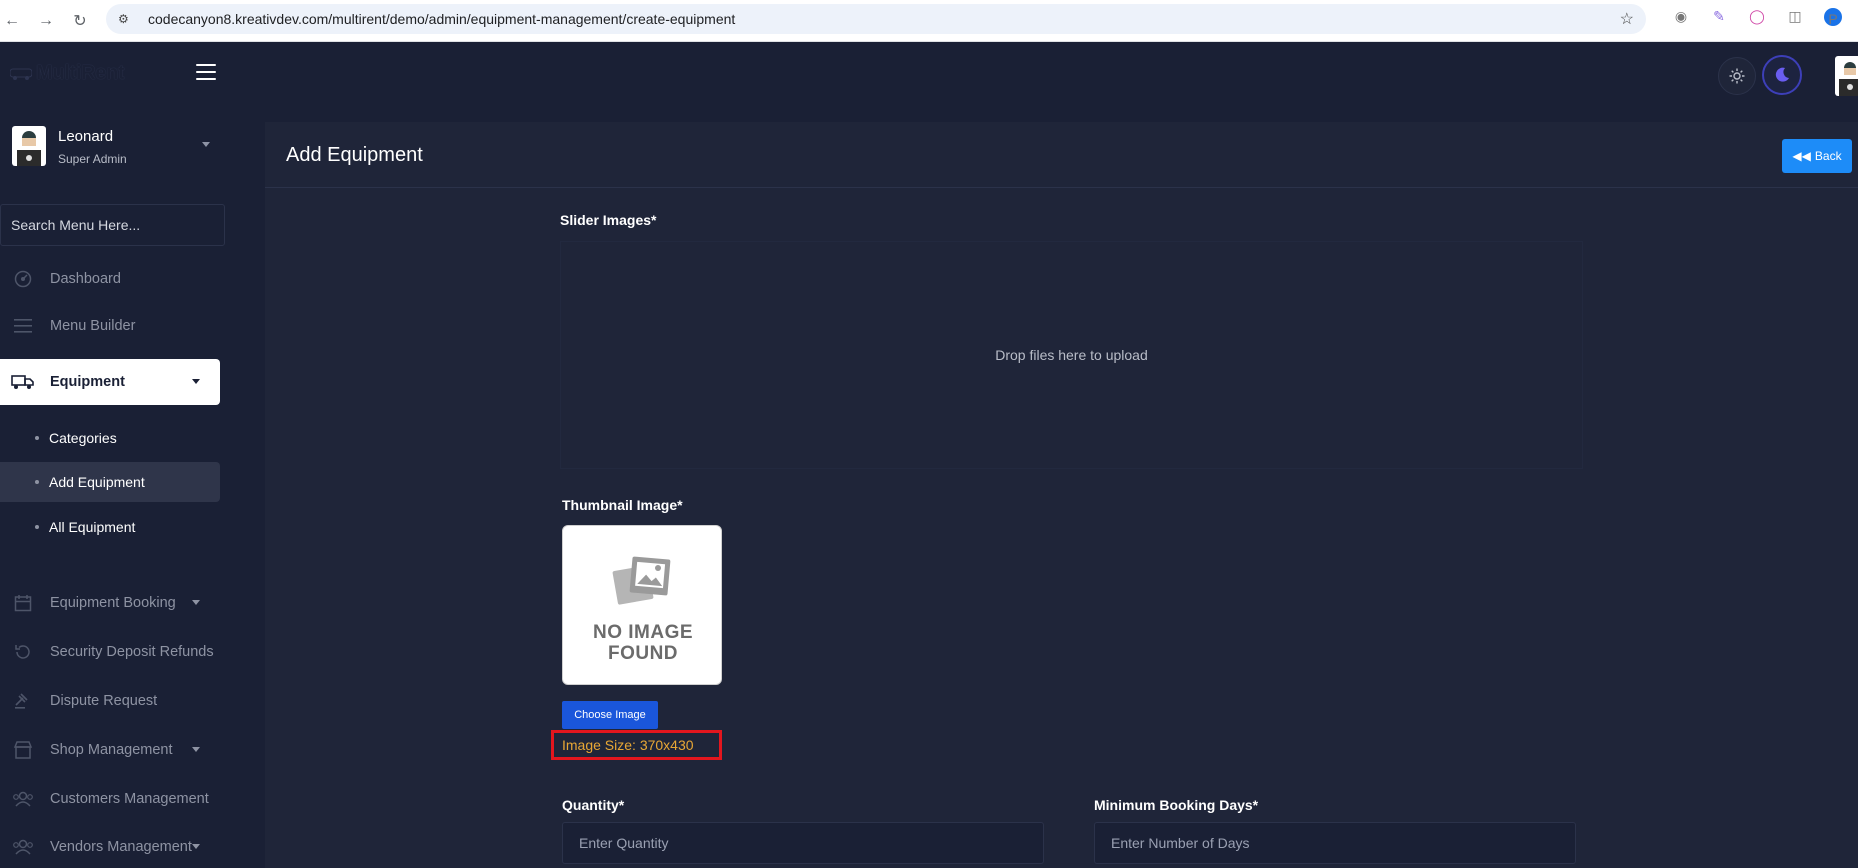 The height and width of the screenshot is (868, 1858). I want to click on user-name: Leonard, so click(86, 136).